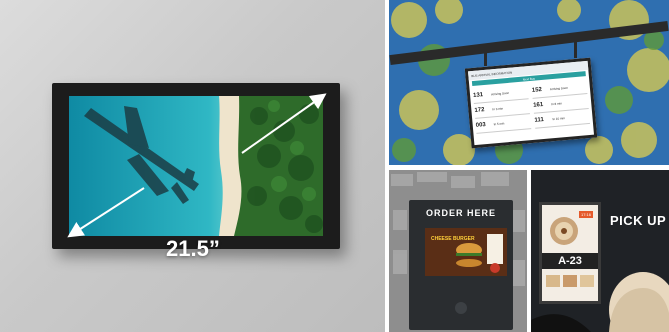 The height and width of the screenshot is (332, 669). Describe the element at coordinates (193, 248) in the screenshot. I see `screen-size-label: 21.5”` at that location.